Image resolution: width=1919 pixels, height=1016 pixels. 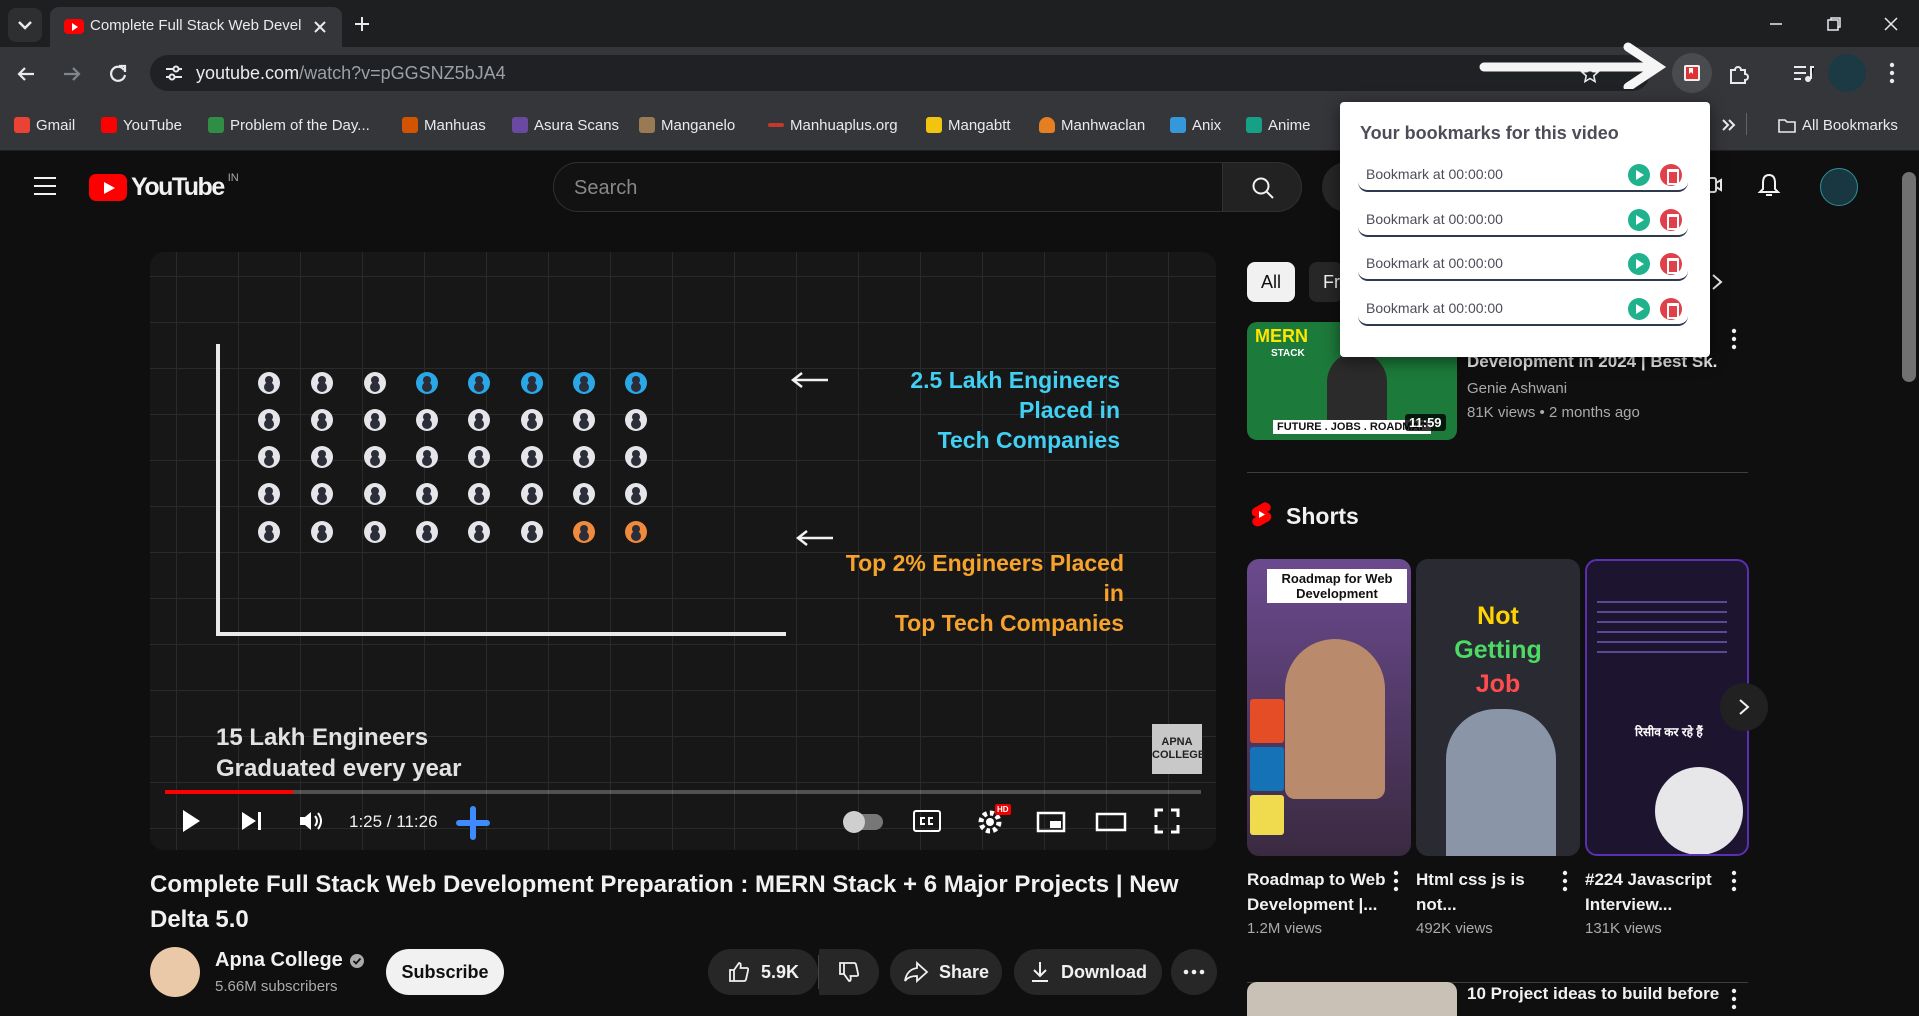 I want to click on play-icon, so click(x=191, y=821).